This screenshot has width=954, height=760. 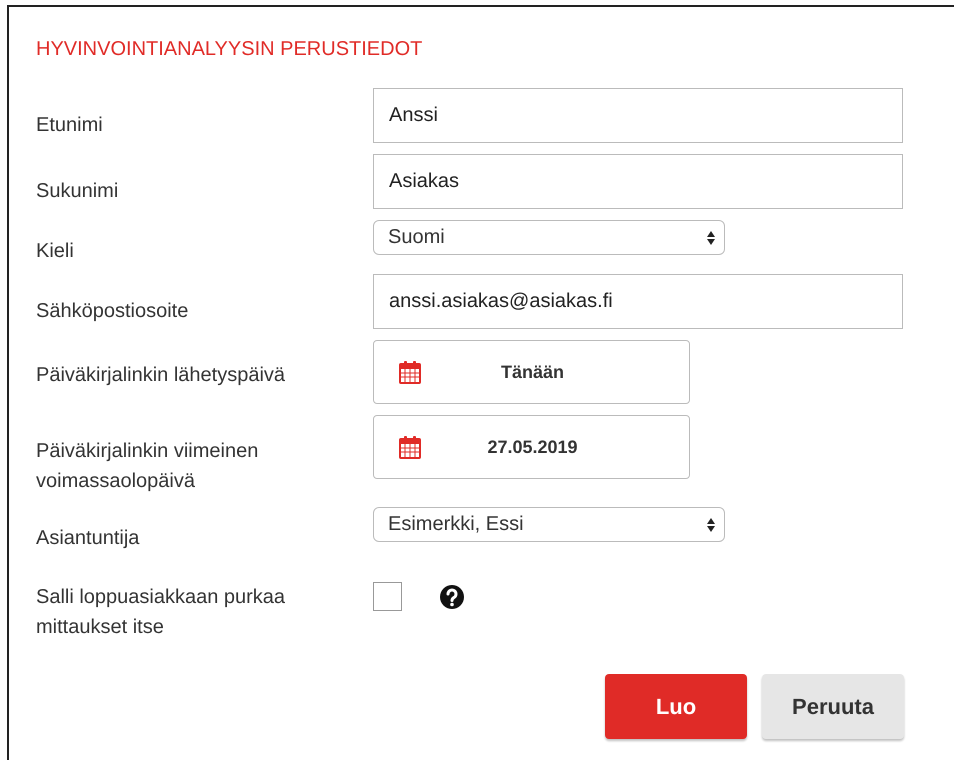 What do you see at coordinates (230, 49) in the screenshot?
I see `form-title: HYVINVOINTIANALYYSIN PERUSTIEDOT` at bounding box center [230, 49].